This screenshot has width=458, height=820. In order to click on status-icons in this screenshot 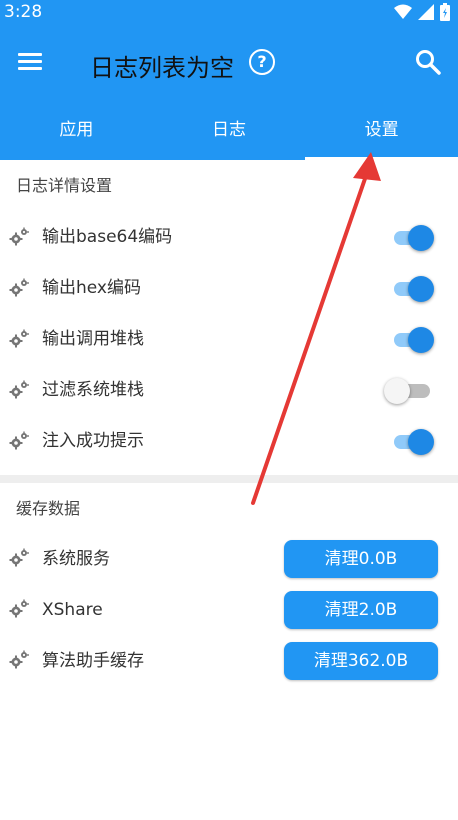, I will do `click(422, 12)`.